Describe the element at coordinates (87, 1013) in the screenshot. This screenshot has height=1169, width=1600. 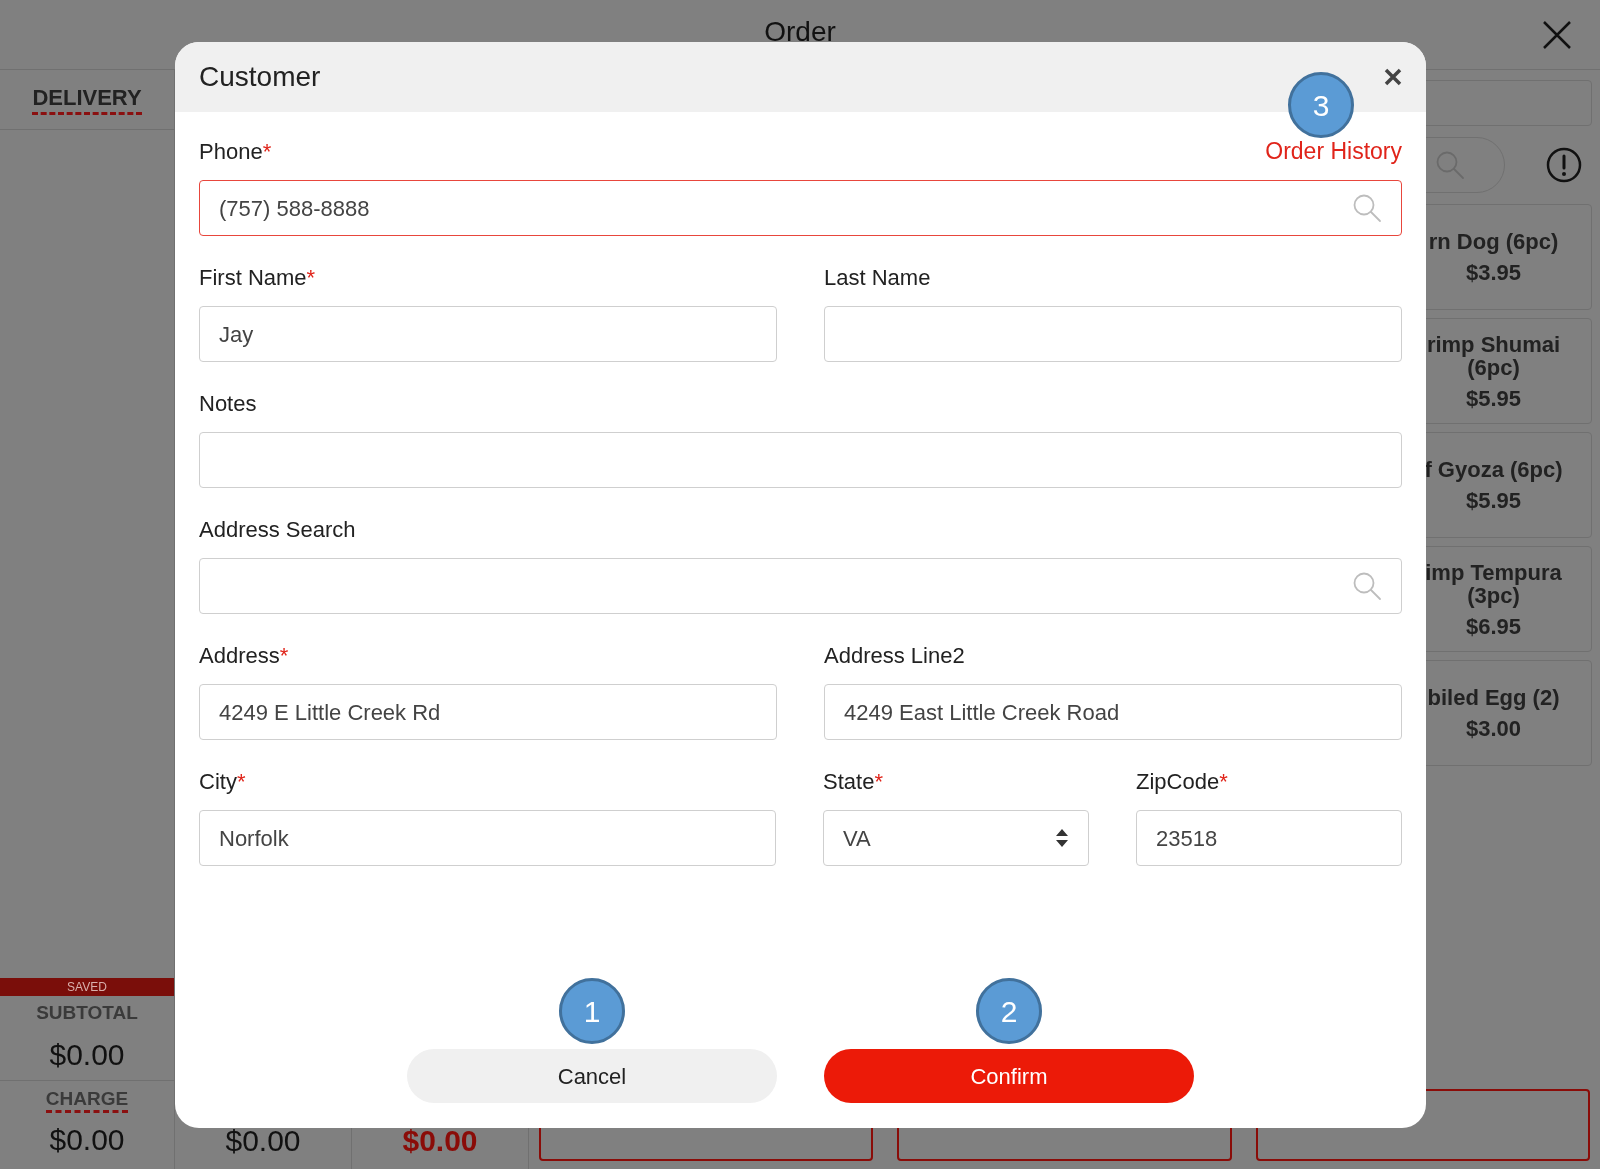
I see `subtotal-label: SUBTOTAL` at that location.